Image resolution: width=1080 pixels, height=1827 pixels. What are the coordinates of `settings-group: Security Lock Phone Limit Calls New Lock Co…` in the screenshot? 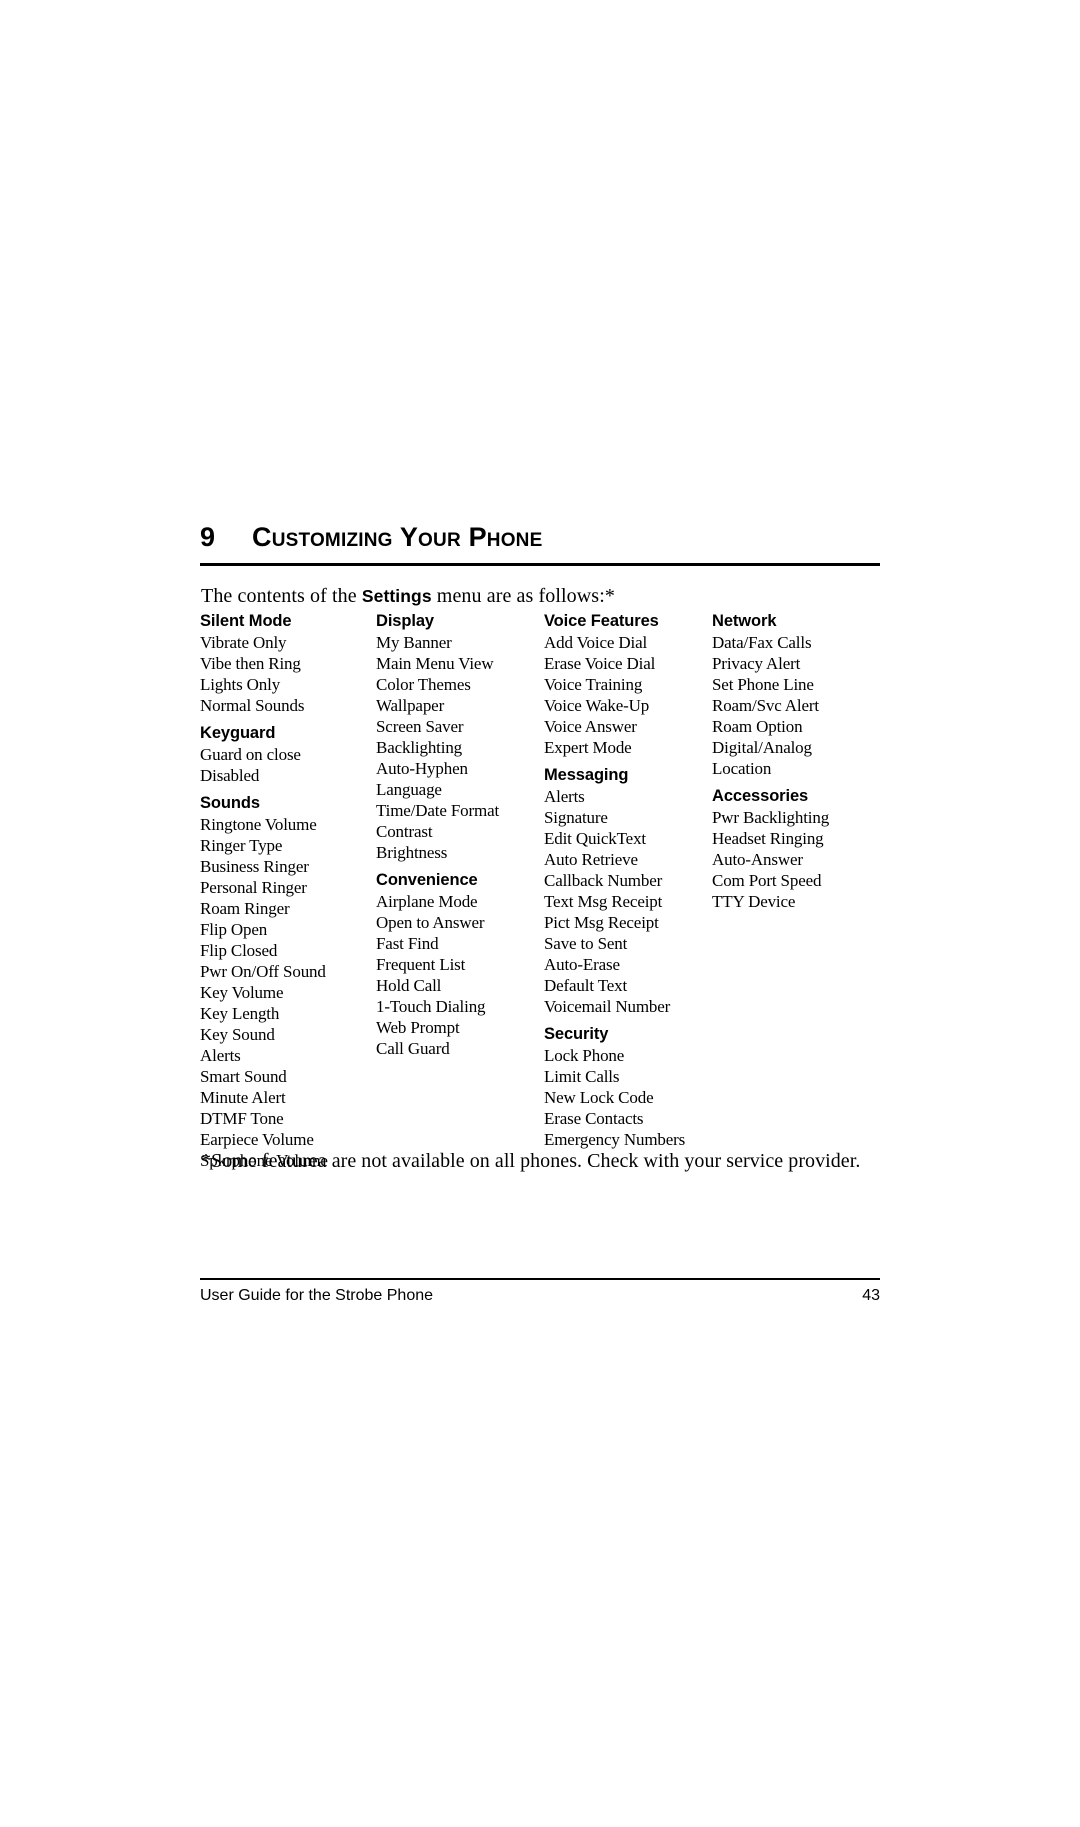 It's located at (628, 1087).